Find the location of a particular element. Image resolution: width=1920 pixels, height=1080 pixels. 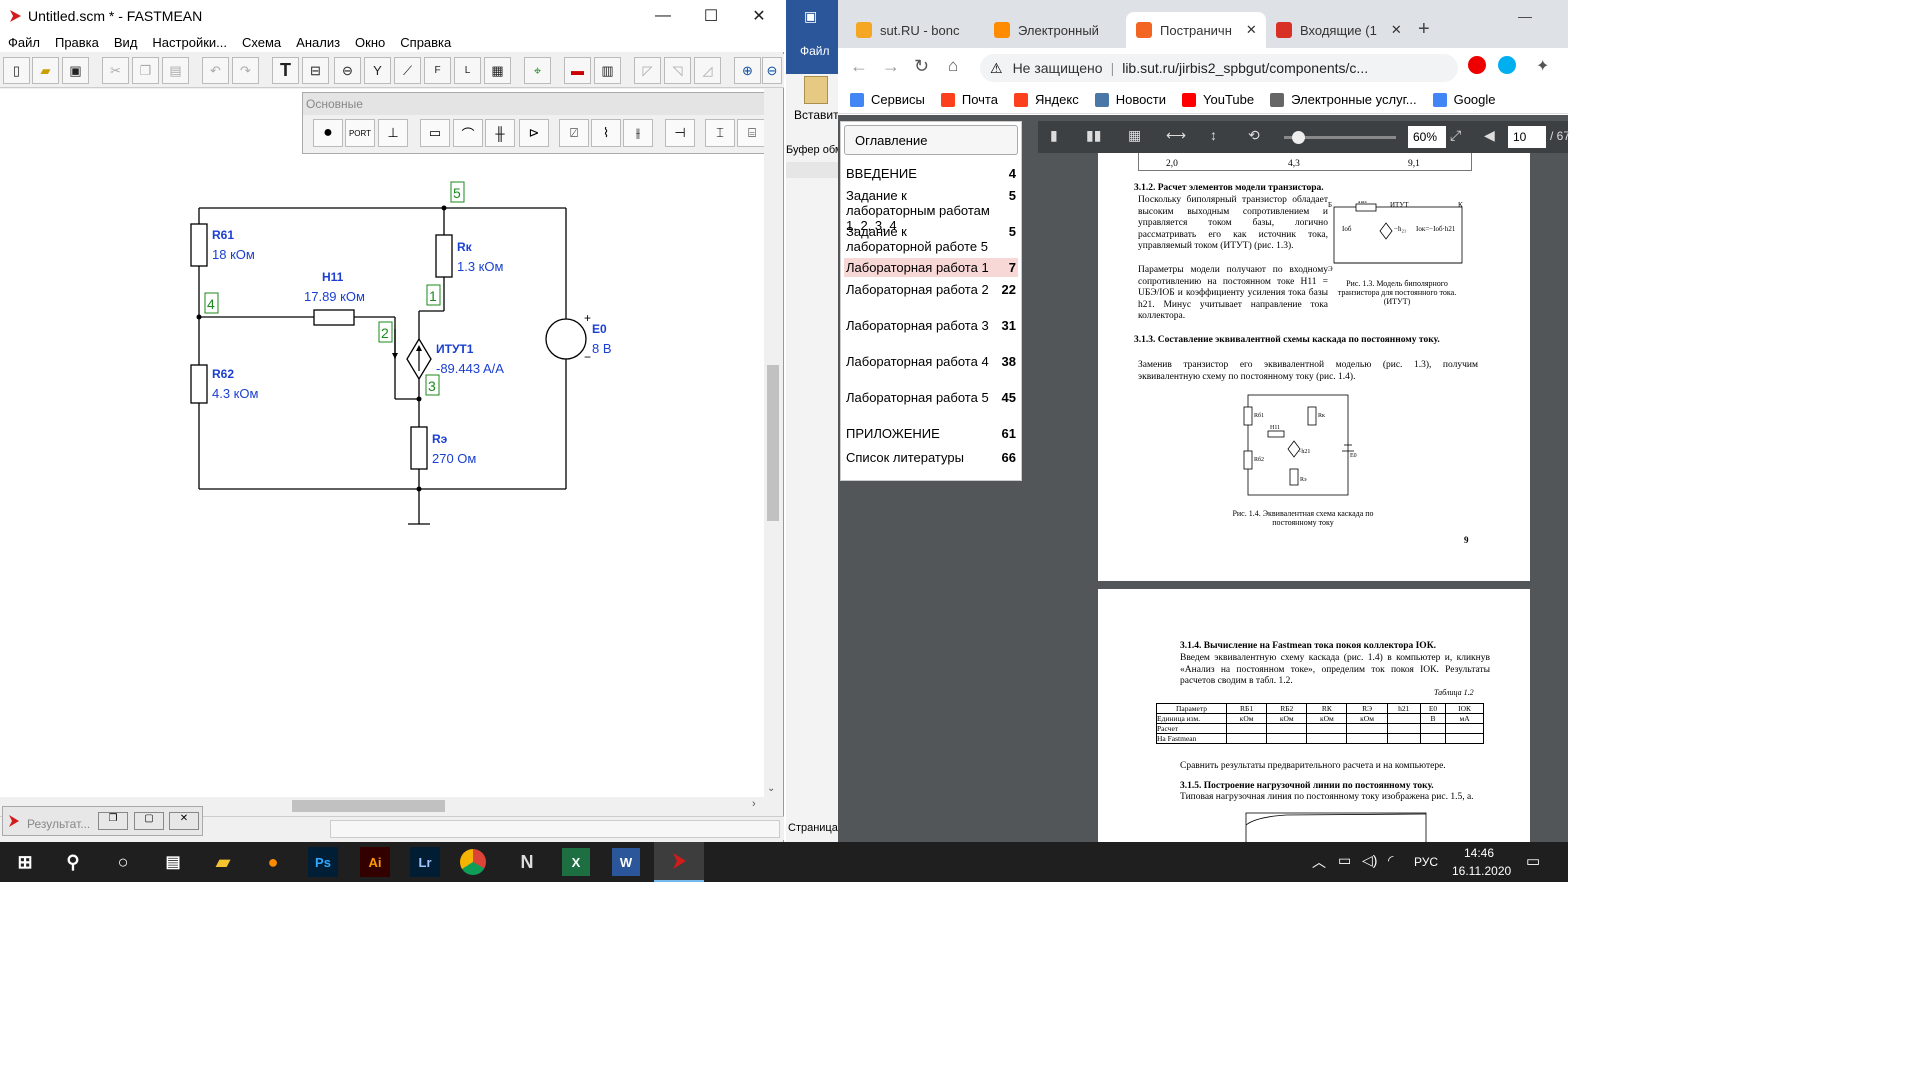

file-explorer-icon: ▰ is located at coordinates (223, 862).